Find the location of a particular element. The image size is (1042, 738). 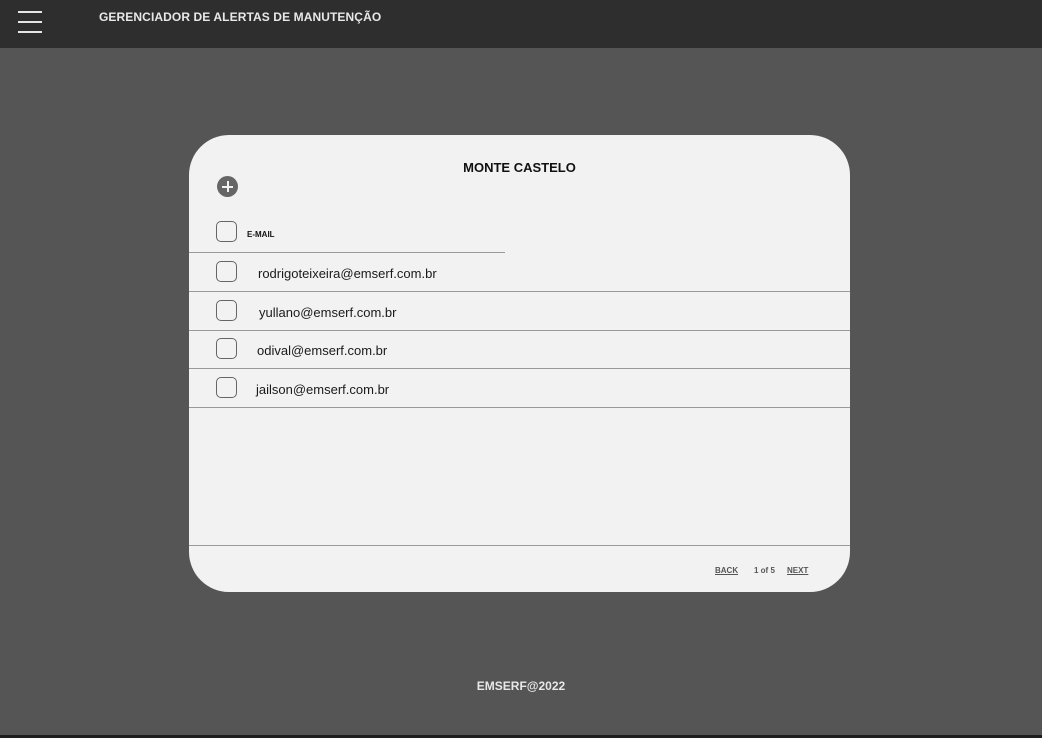

next-link: NEXT is located at coordinates (797, 570).